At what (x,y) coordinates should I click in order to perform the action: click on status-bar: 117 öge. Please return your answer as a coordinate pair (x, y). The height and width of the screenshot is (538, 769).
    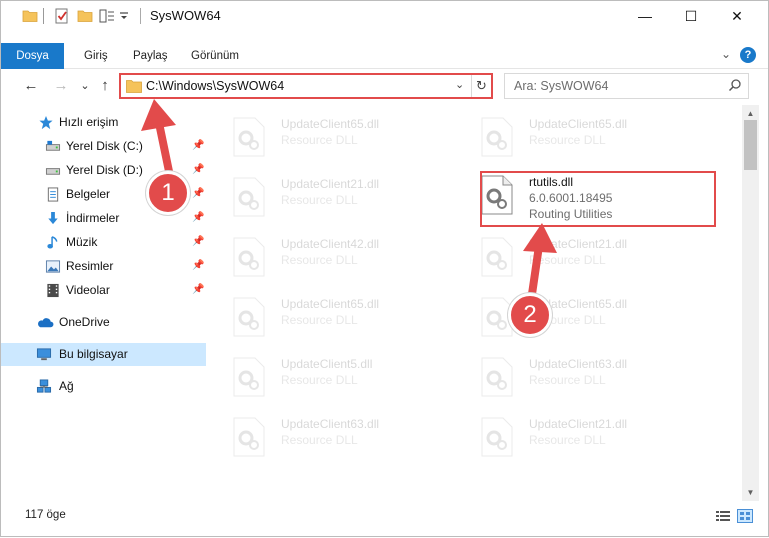
    Looking at the image, I should click on (384, 515).